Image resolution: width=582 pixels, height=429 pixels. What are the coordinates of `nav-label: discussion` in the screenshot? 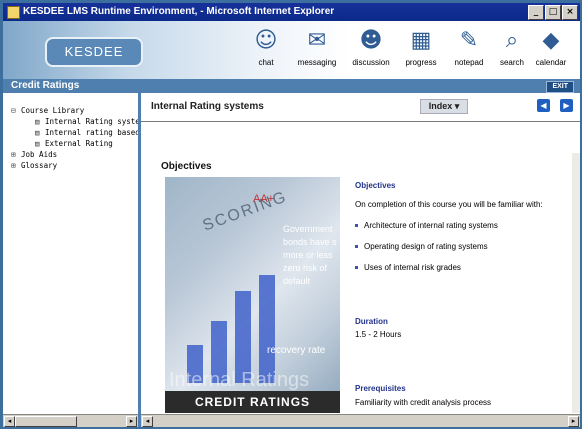 It's located at (371, 62).